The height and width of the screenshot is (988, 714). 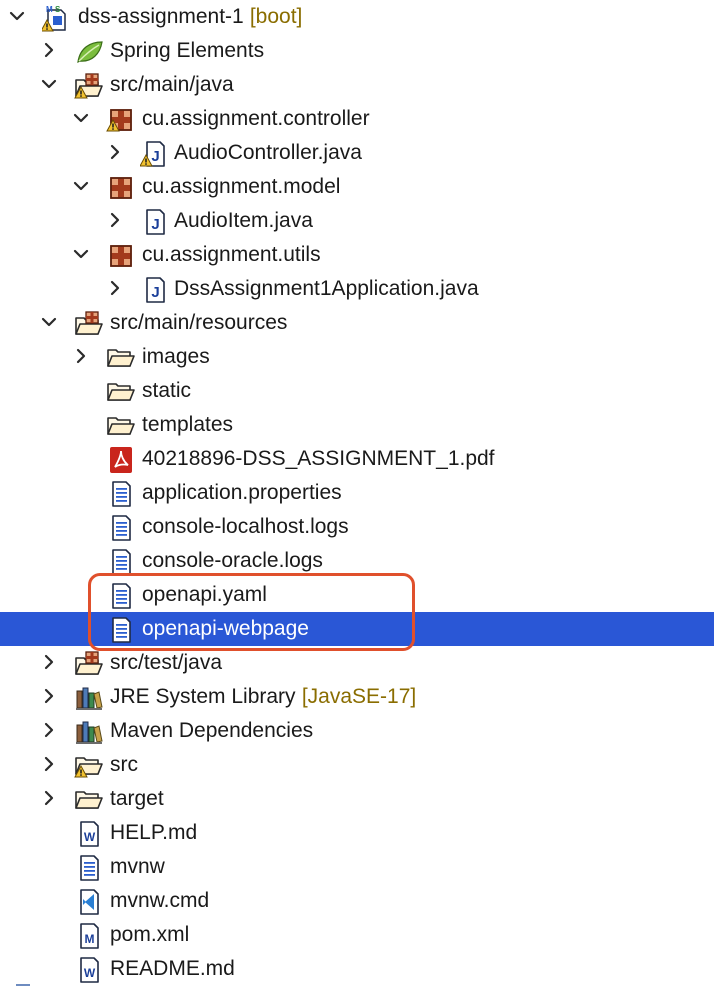 I want to click on svg-text: W, so click(x=90, y=837).